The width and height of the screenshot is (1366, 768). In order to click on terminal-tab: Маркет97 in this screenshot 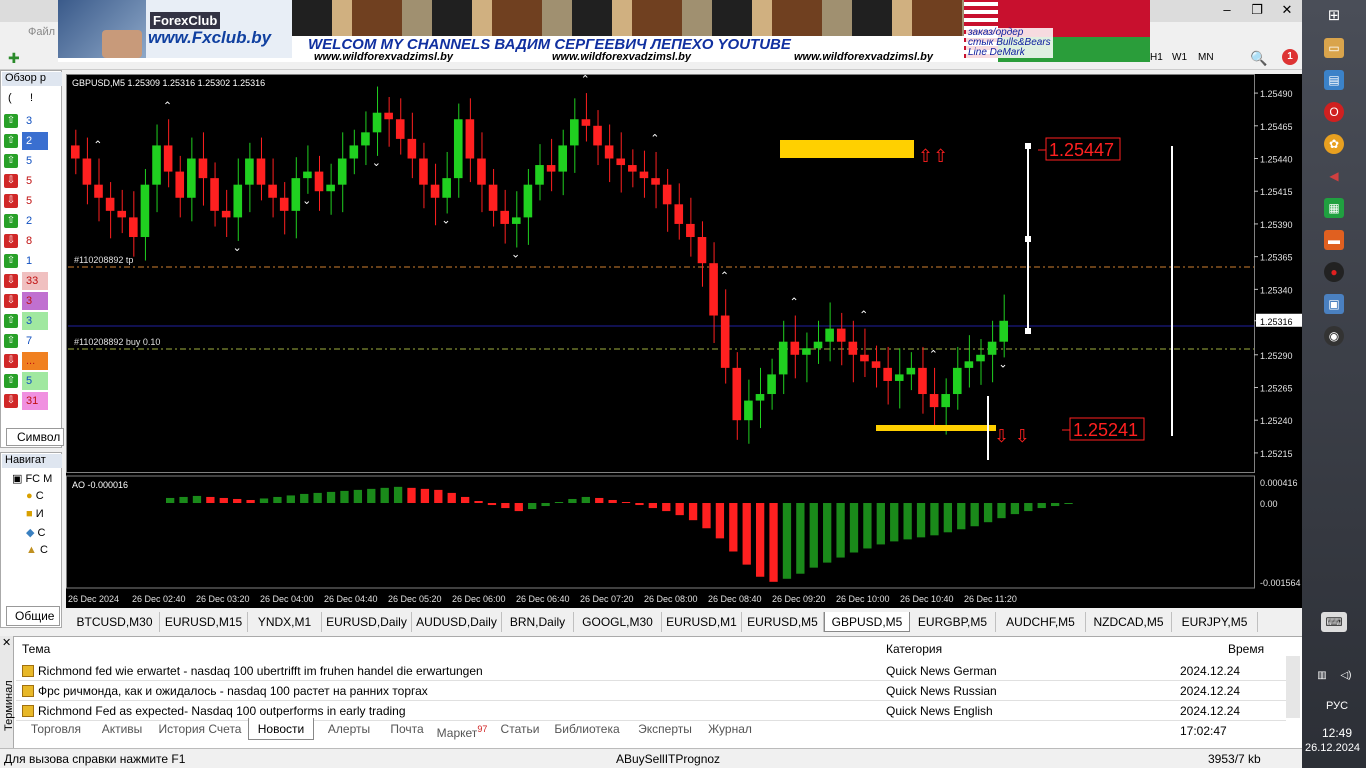, I will do `click(462, 729)`.